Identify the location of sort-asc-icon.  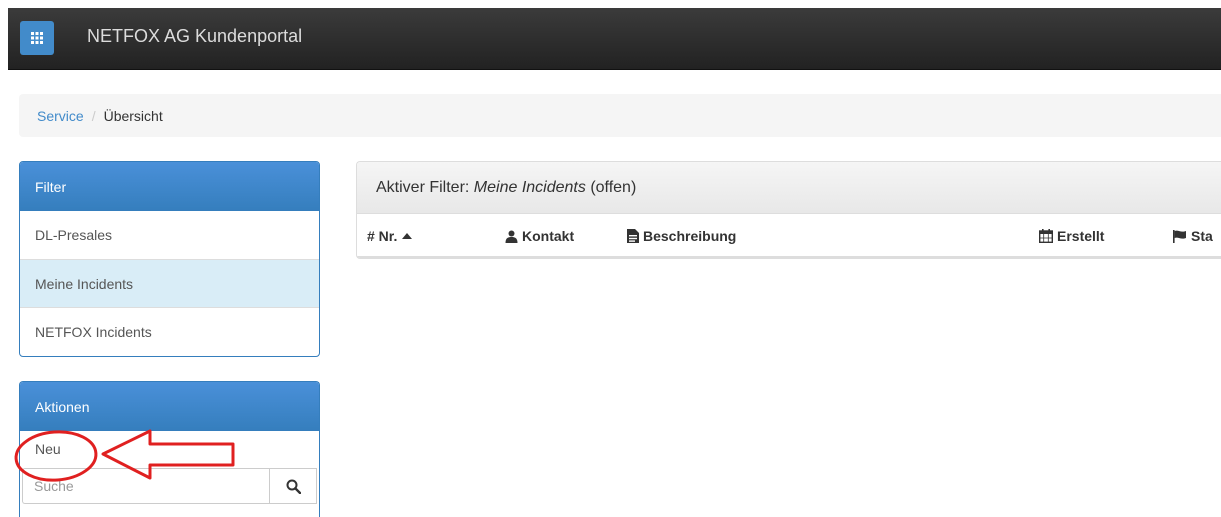
(407, 236).